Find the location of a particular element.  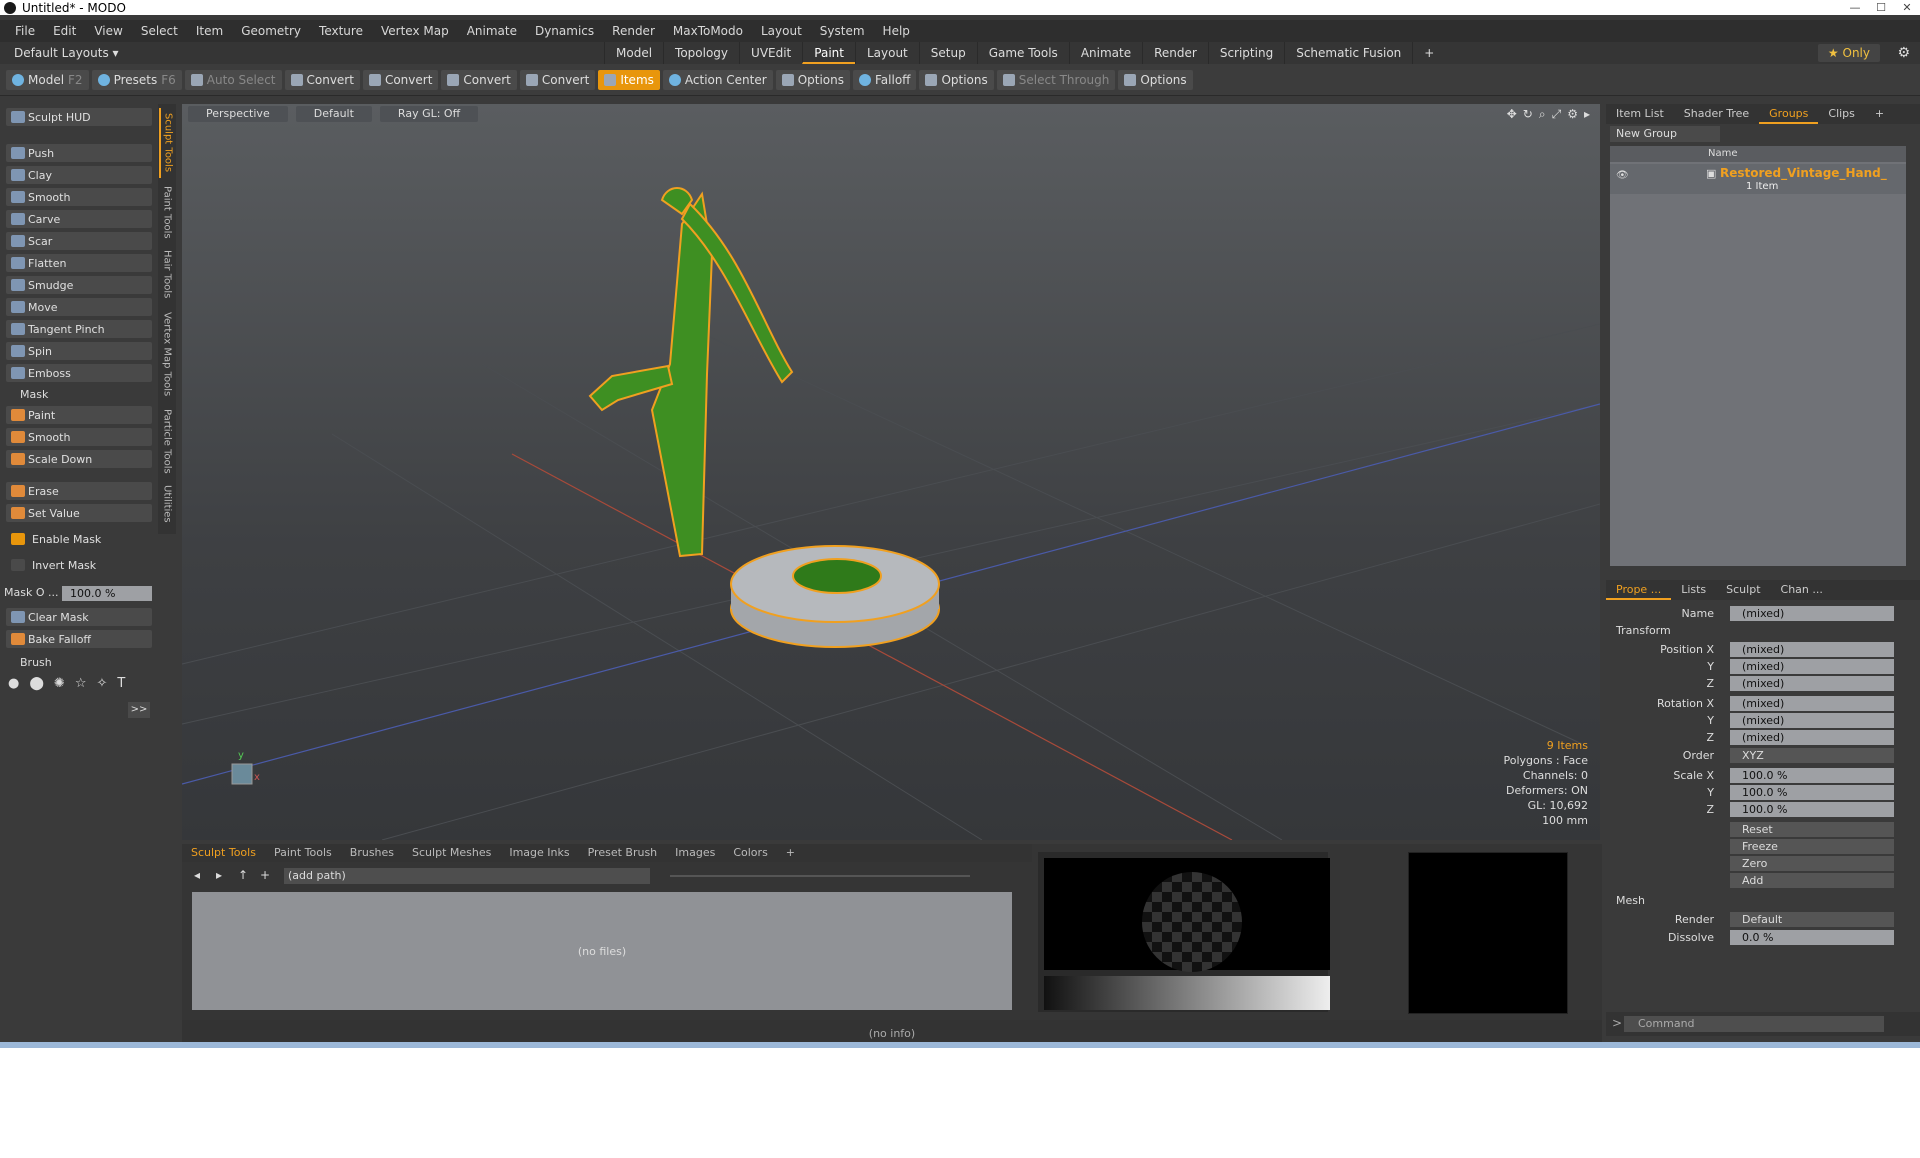

tab-render: Render is located at coordinates (1175, 53).